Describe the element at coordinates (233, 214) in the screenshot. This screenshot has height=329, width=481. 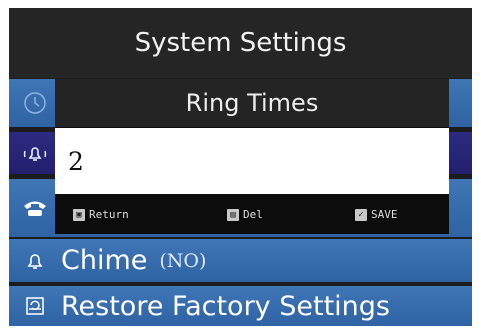
I see `del-key-icon: ▤` at that location.